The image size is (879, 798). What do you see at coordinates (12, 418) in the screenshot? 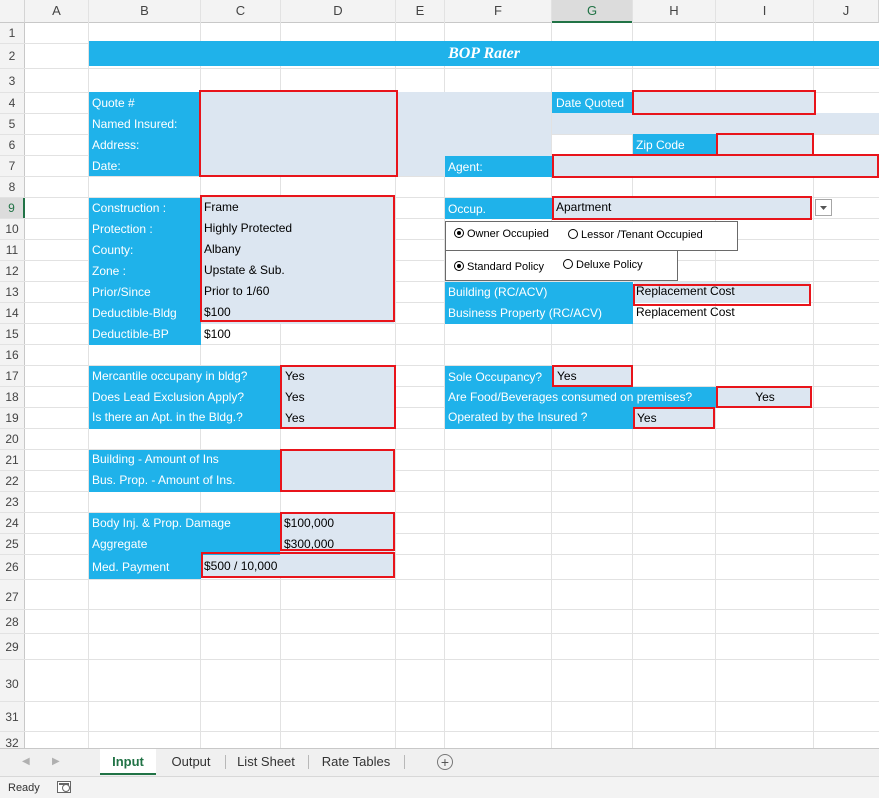
I see `row-header: 19` at bounding box center [12, 418].